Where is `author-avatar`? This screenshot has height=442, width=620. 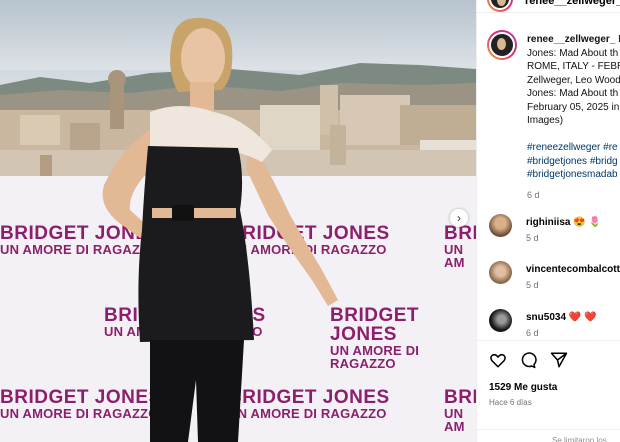
author-avatar is located at coordinates (500, 6).